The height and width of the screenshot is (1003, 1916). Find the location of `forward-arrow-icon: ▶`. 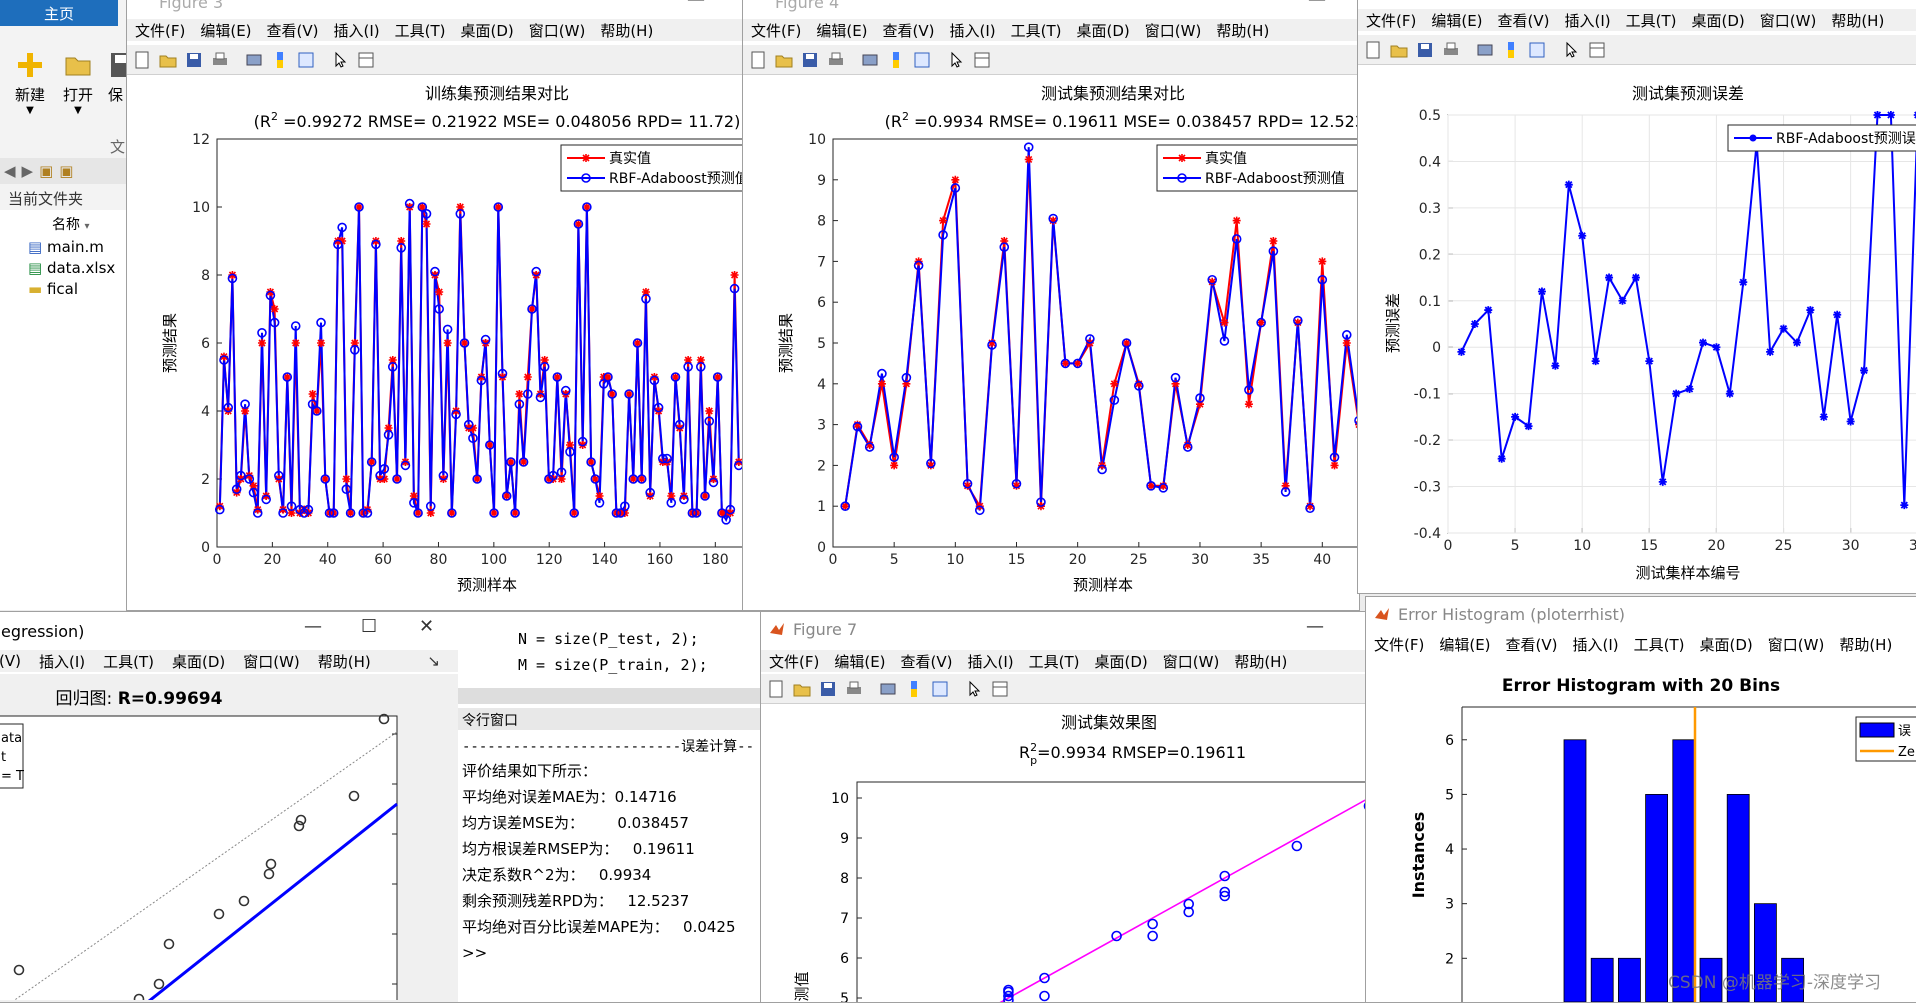

forward-arrow-icon: ▶ is located at coordinates (28, 171).